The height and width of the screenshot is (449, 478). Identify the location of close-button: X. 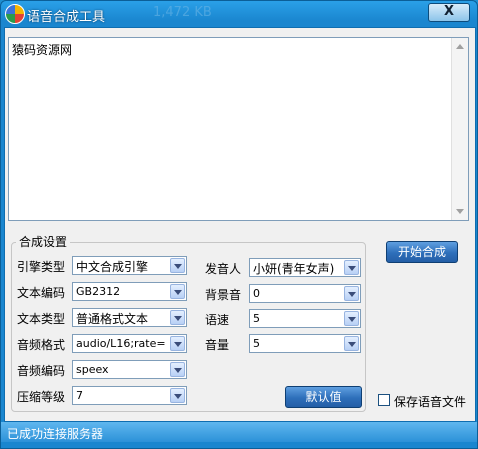
(449, 12).